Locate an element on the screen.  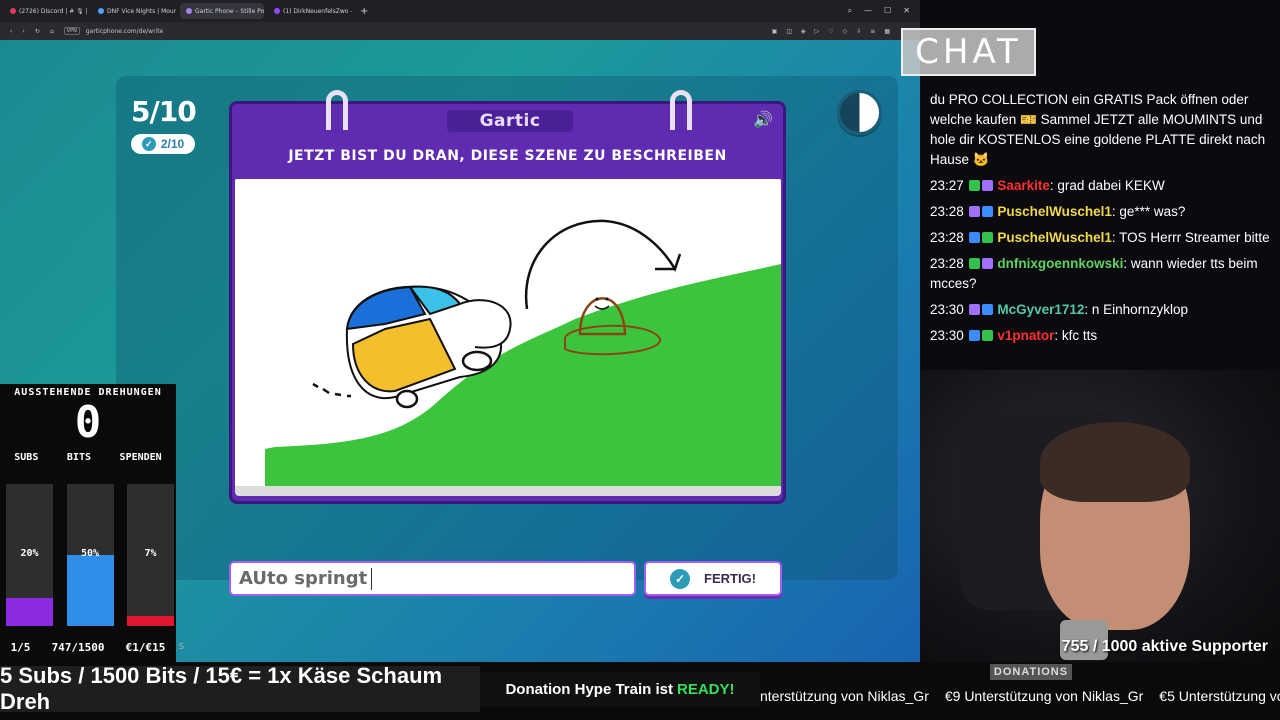
bar-labels: SUBS BITS SPENDEN is located at coordinates (88, 457).